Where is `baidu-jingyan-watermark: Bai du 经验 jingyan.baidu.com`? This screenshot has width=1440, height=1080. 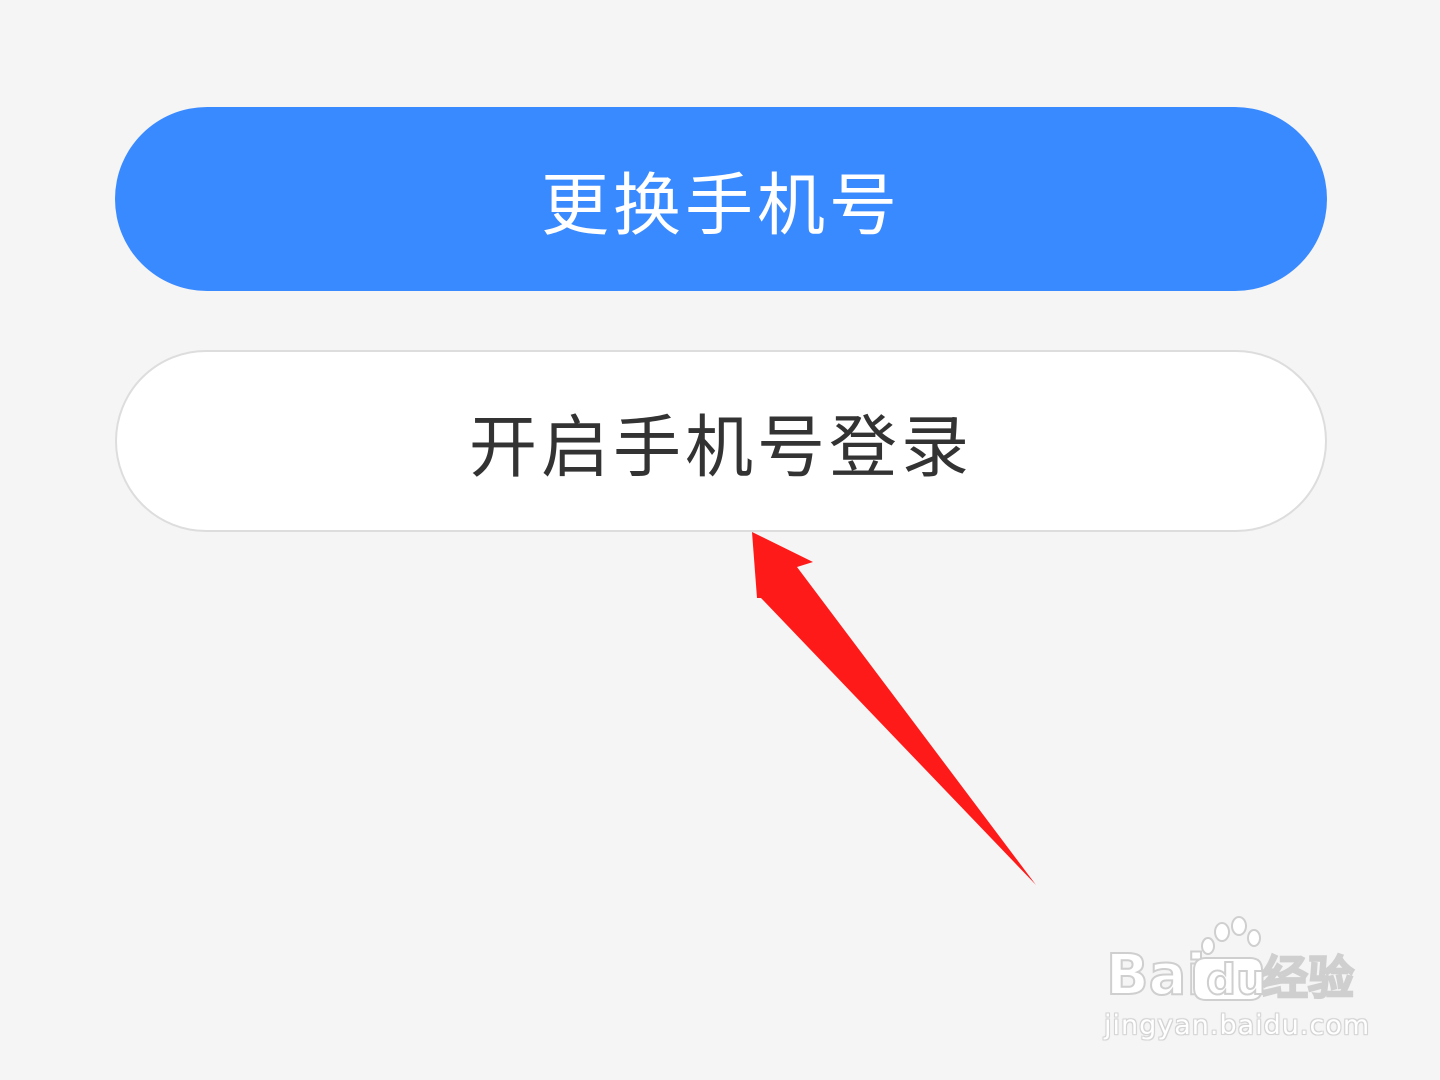 baidu-jingyan-watermark: Bai du 经验 jingyan.baidu.com is located at coordinates (1235, 979).